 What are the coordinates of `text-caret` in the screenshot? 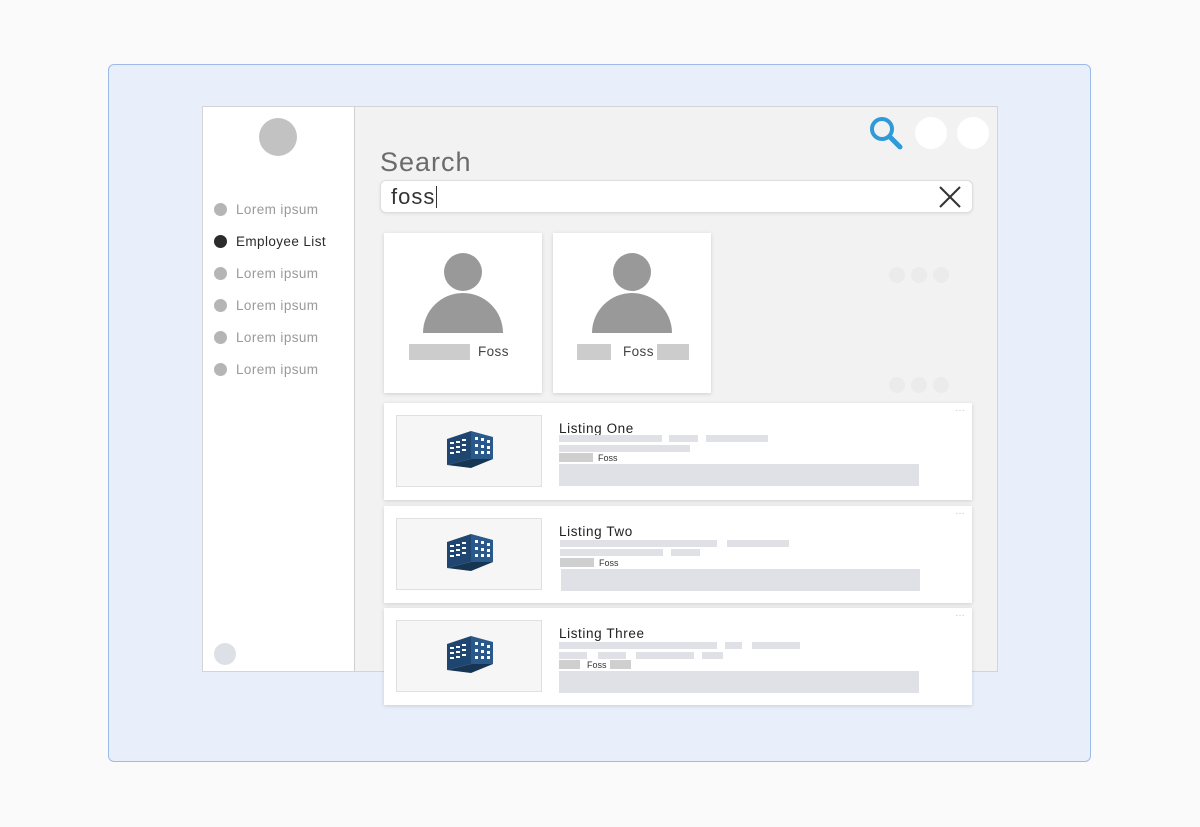 It's located at (437, 197).